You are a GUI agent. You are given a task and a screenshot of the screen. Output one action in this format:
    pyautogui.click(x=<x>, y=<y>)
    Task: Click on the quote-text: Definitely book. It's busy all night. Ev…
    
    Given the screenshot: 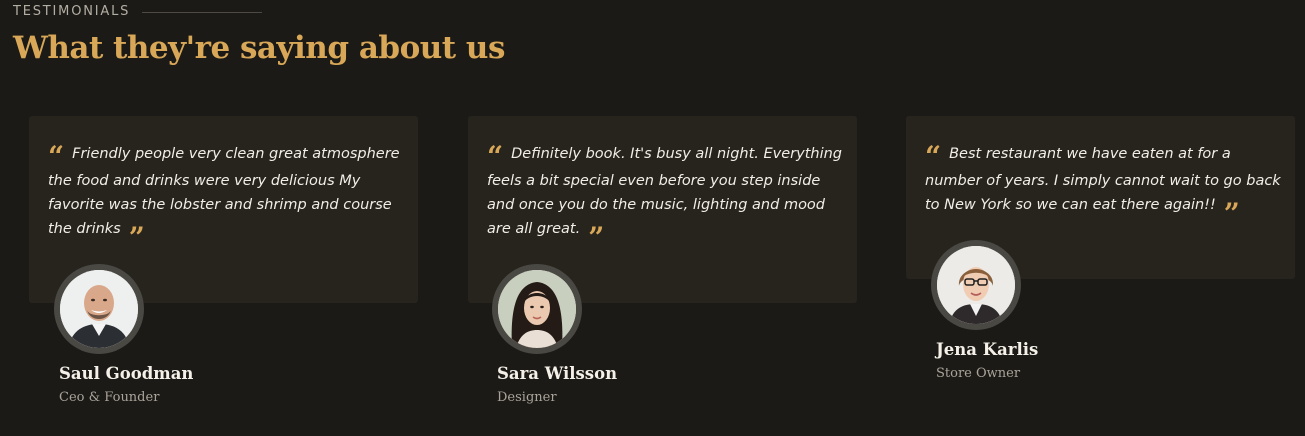 What is the action you would take?
    pyautogui.click(x=664, y=191)
    